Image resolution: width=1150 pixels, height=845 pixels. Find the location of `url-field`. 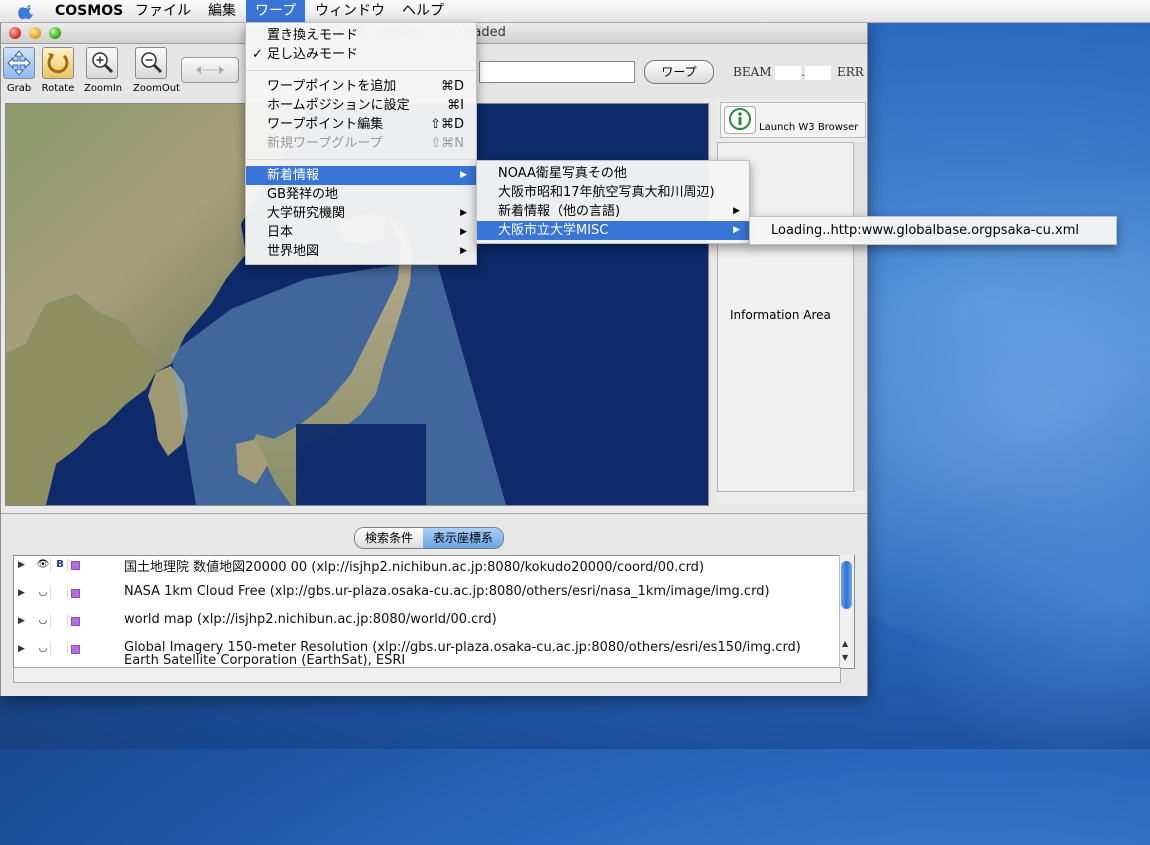

url-field is located at coordinates (557, 72).